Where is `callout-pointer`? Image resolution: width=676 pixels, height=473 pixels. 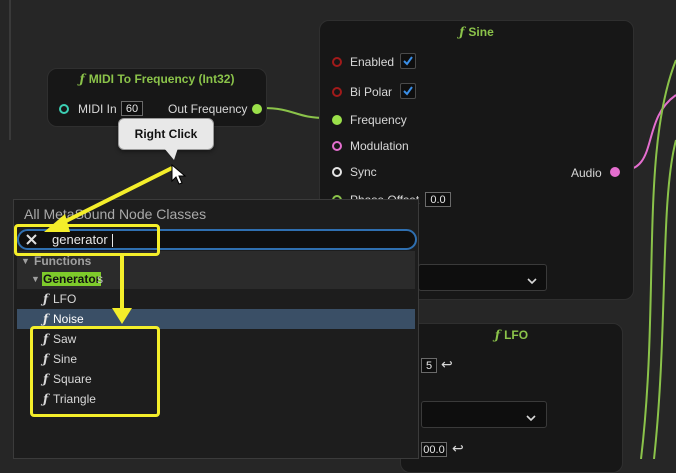
callout-pointer is located at coordinates (171, 154).